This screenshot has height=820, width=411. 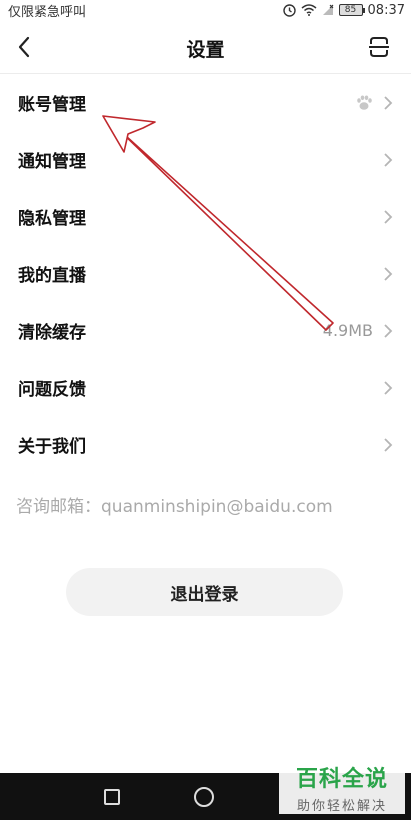 What do you see at coordinates (47, 12) in the screenshot?
I see `status-emergency-text: 仅限紧急呼叫` at bounding box center [47, 12].